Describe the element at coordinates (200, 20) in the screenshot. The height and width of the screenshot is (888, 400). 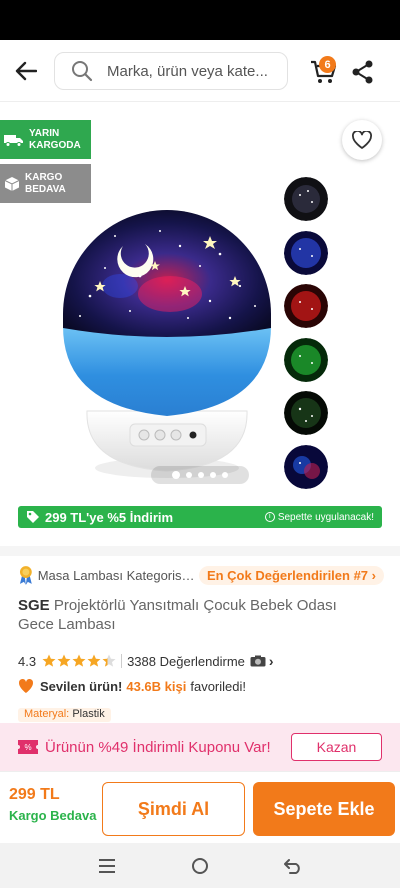
I see `status-bar` at that location.